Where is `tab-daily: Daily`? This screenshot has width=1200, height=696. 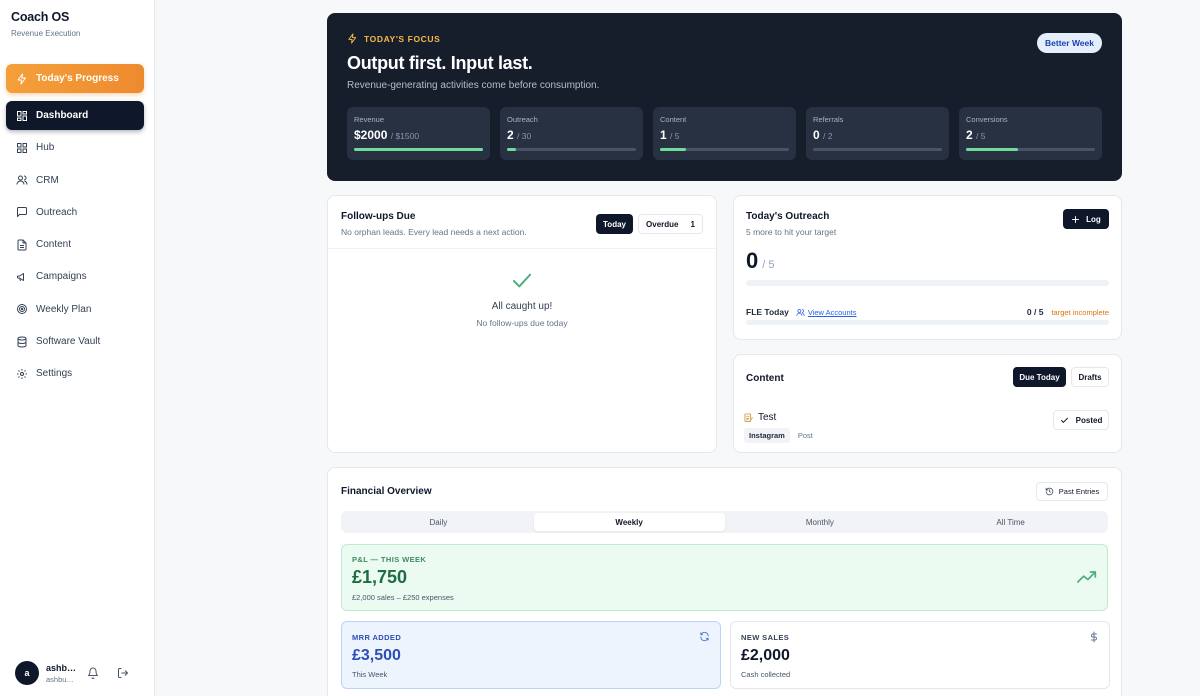 tab-daily: Daily is located at coordinates (438, 522).